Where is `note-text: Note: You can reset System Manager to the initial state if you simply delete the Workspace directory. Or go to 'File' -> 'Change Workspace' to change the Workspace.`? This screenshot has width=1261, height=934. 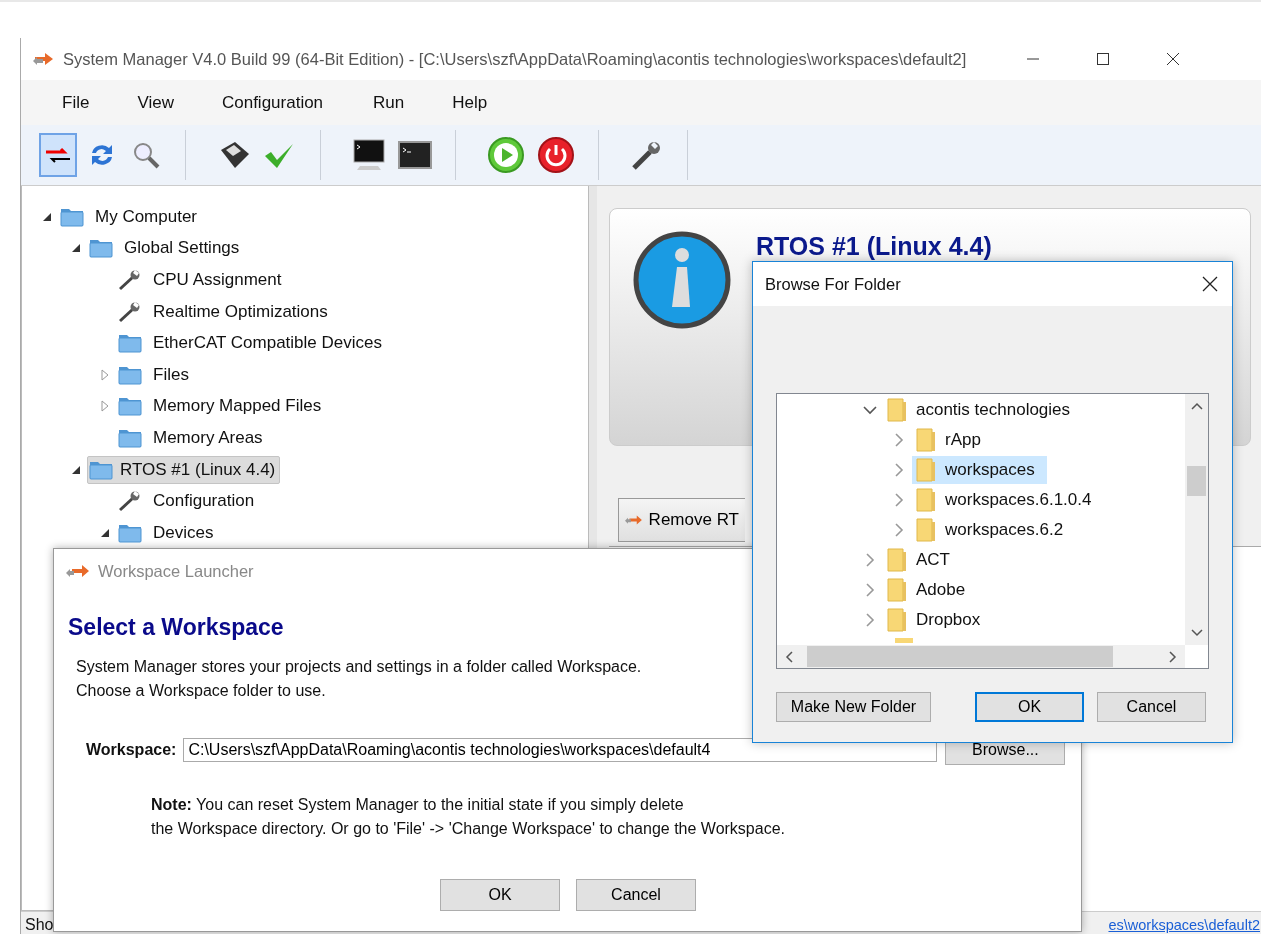 note-text: Note: You can reset System Manager to the initial state if you simply delete the Workspace directory. Or go to 'File' -> 'Change Workspace' to change the Workspace. is located at coordinates (468, 817).